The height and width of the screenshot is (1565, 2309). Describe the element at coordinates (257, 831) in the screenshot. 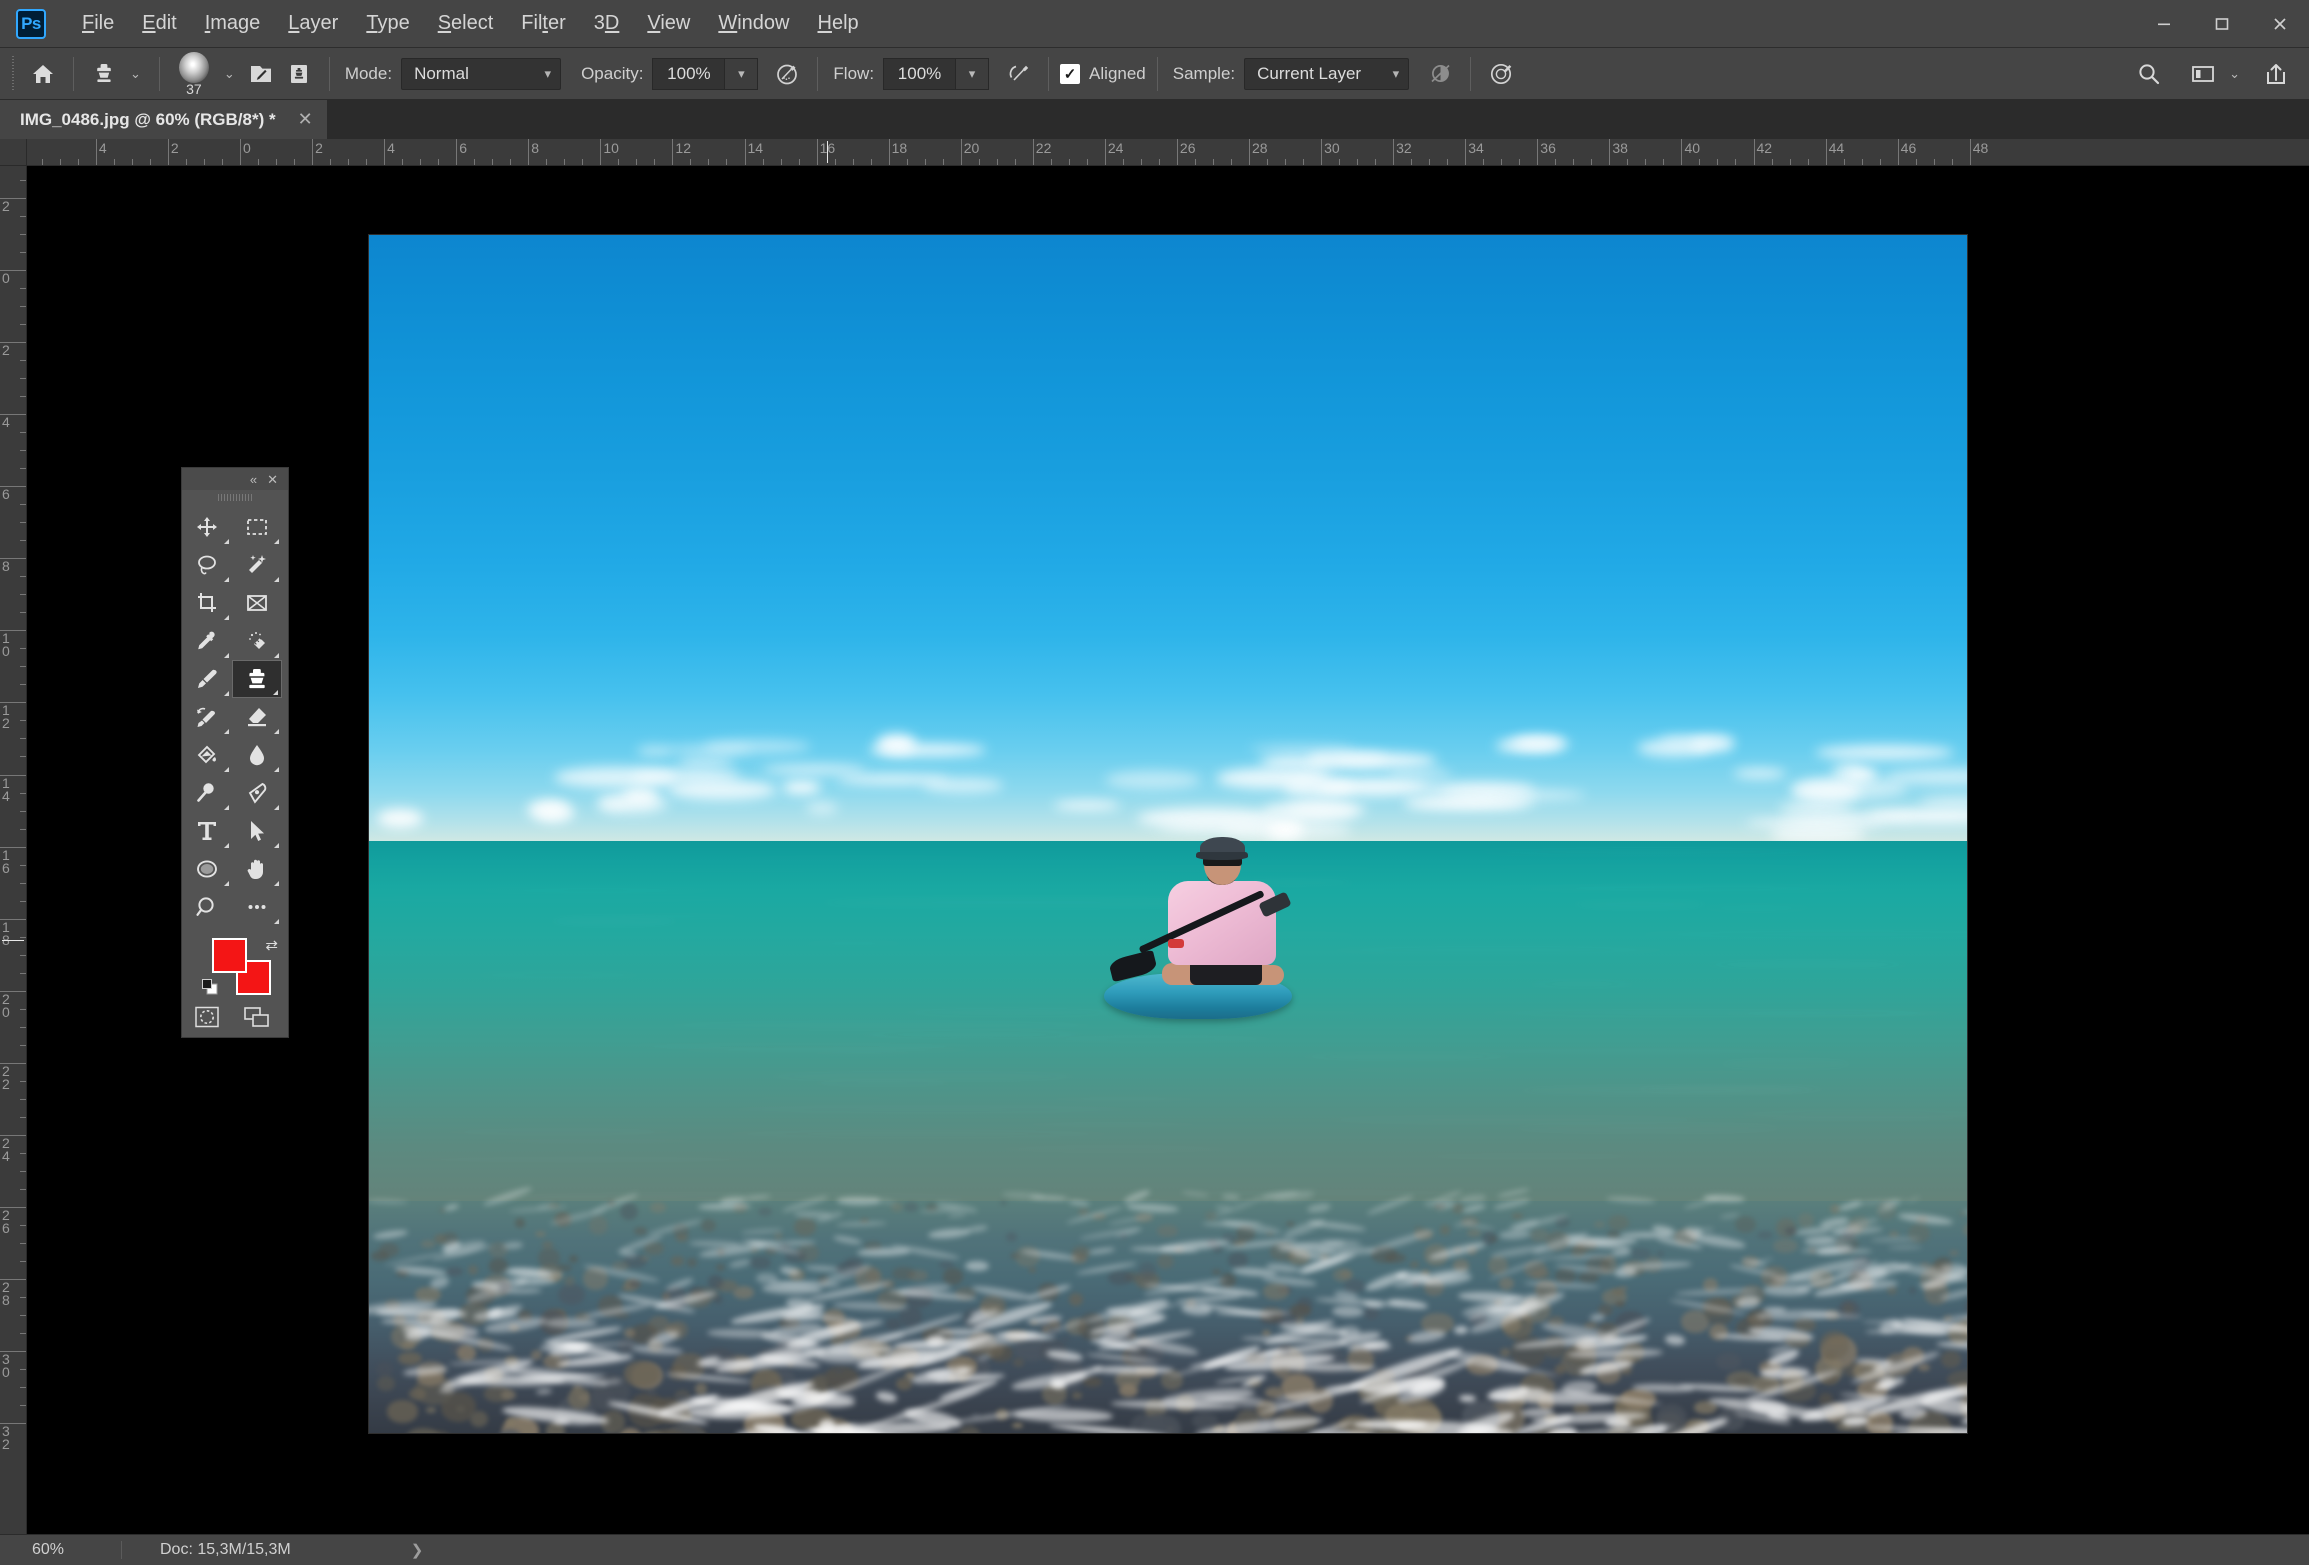

I see `path-selection-tool` at that location.